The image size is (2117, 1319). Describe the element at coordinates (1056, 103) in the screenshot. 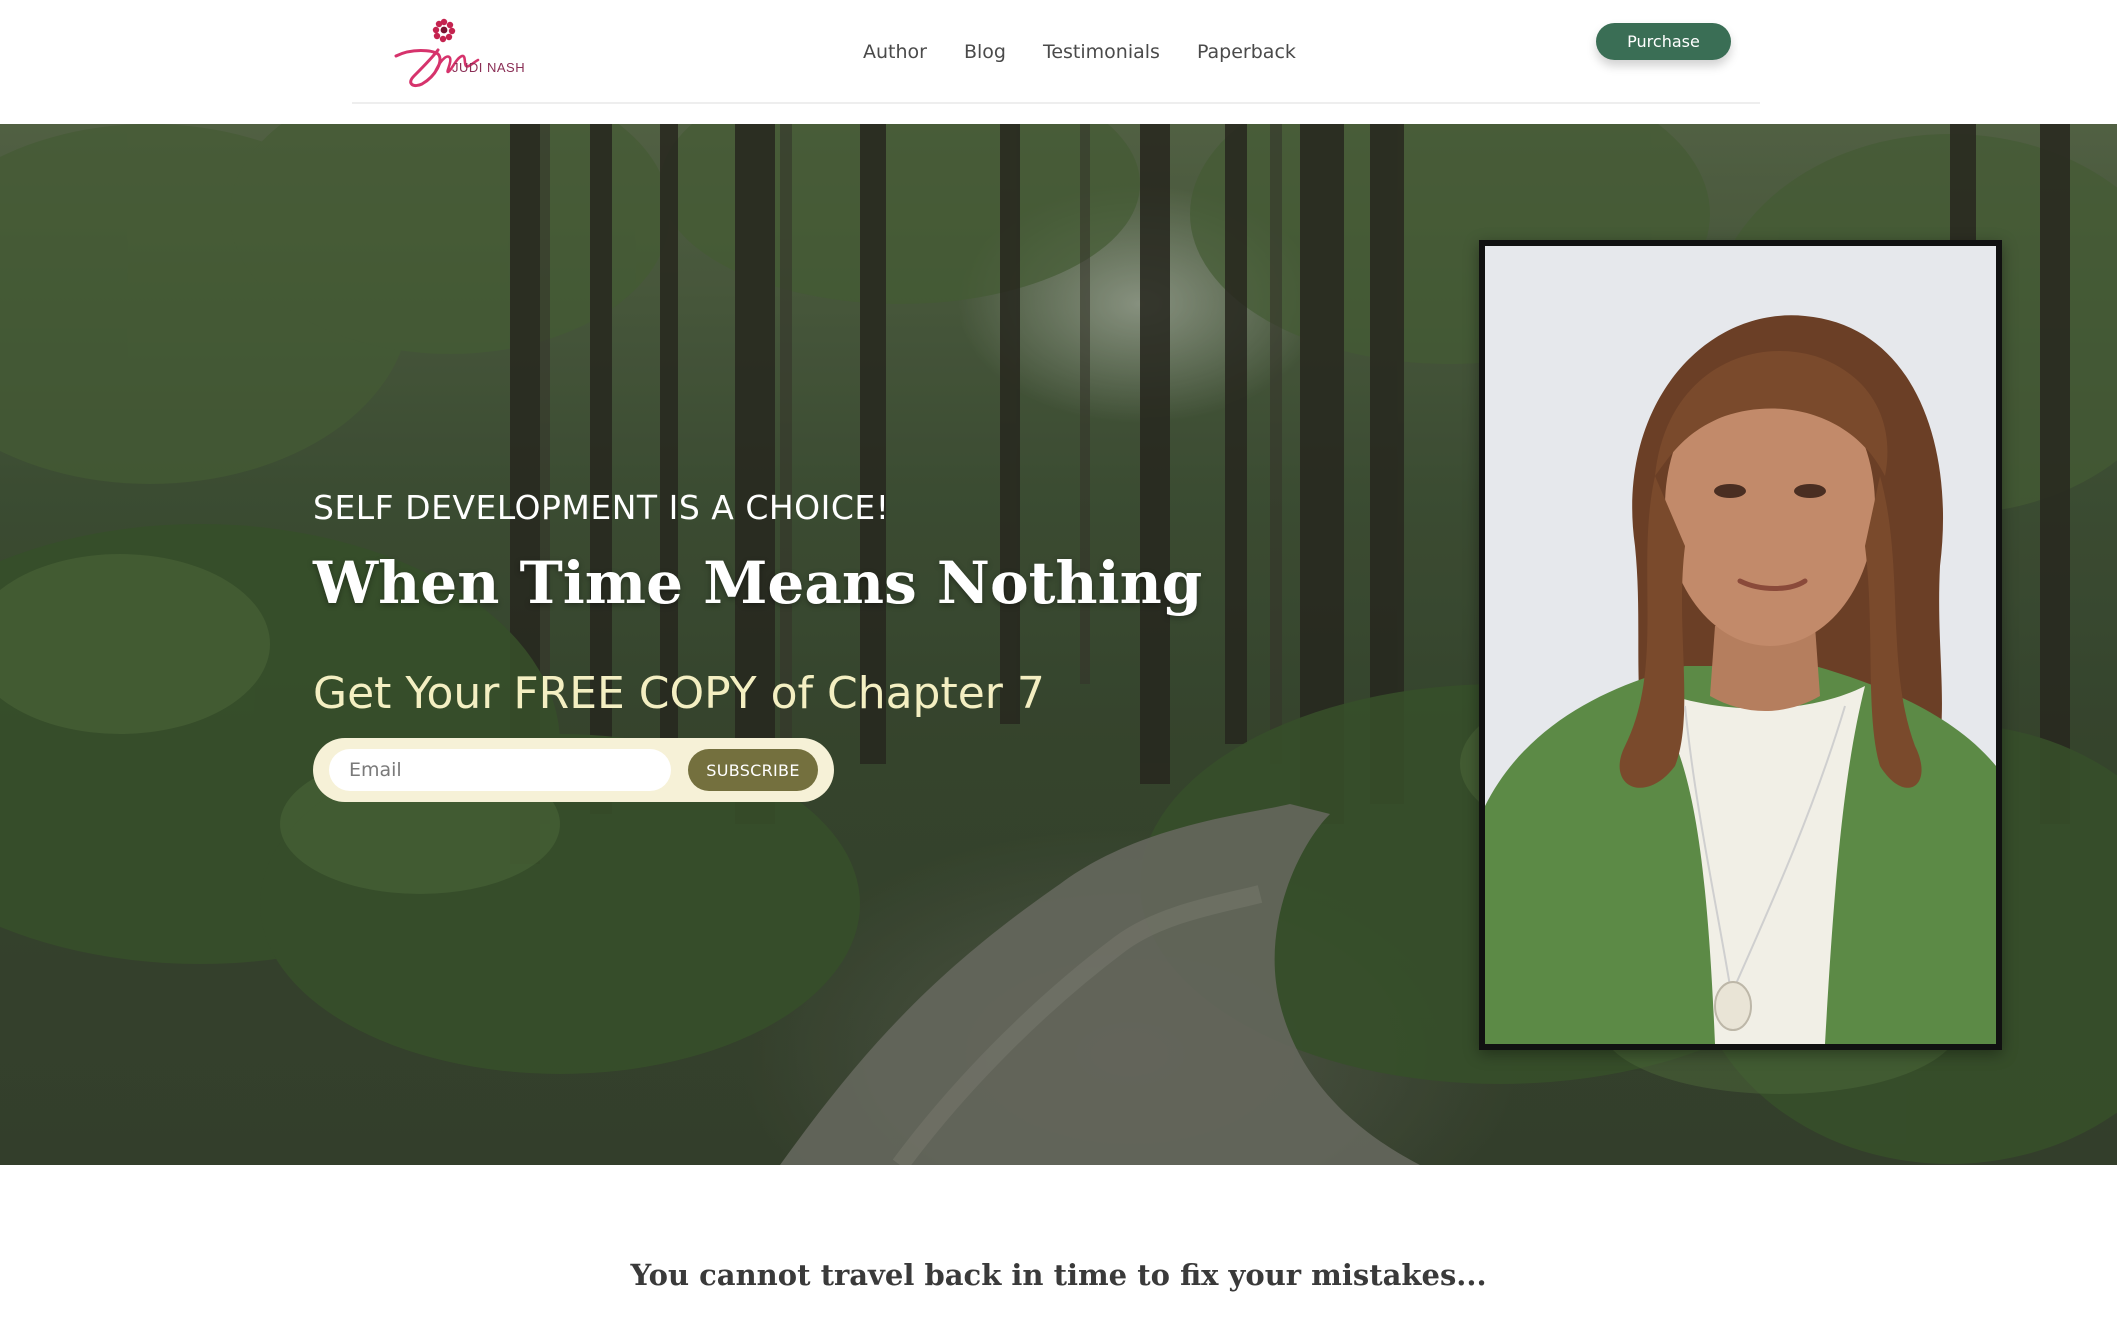

I see `header-divider` at that location.